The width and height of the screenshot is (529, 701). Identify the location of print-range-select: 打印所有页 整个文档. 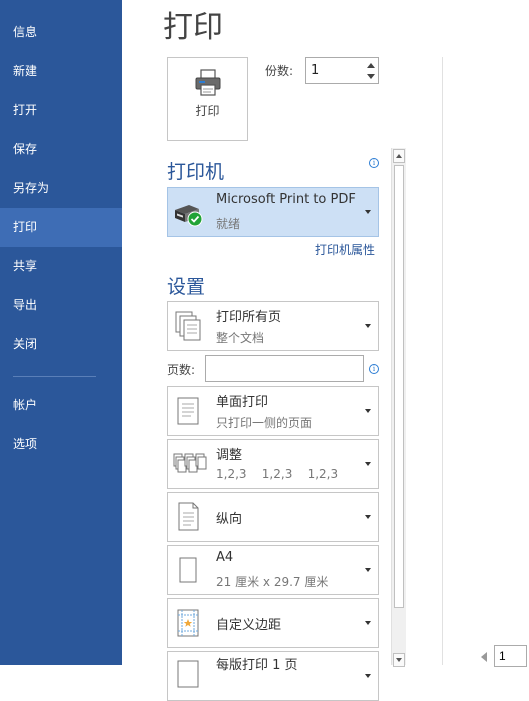
(273, 326).